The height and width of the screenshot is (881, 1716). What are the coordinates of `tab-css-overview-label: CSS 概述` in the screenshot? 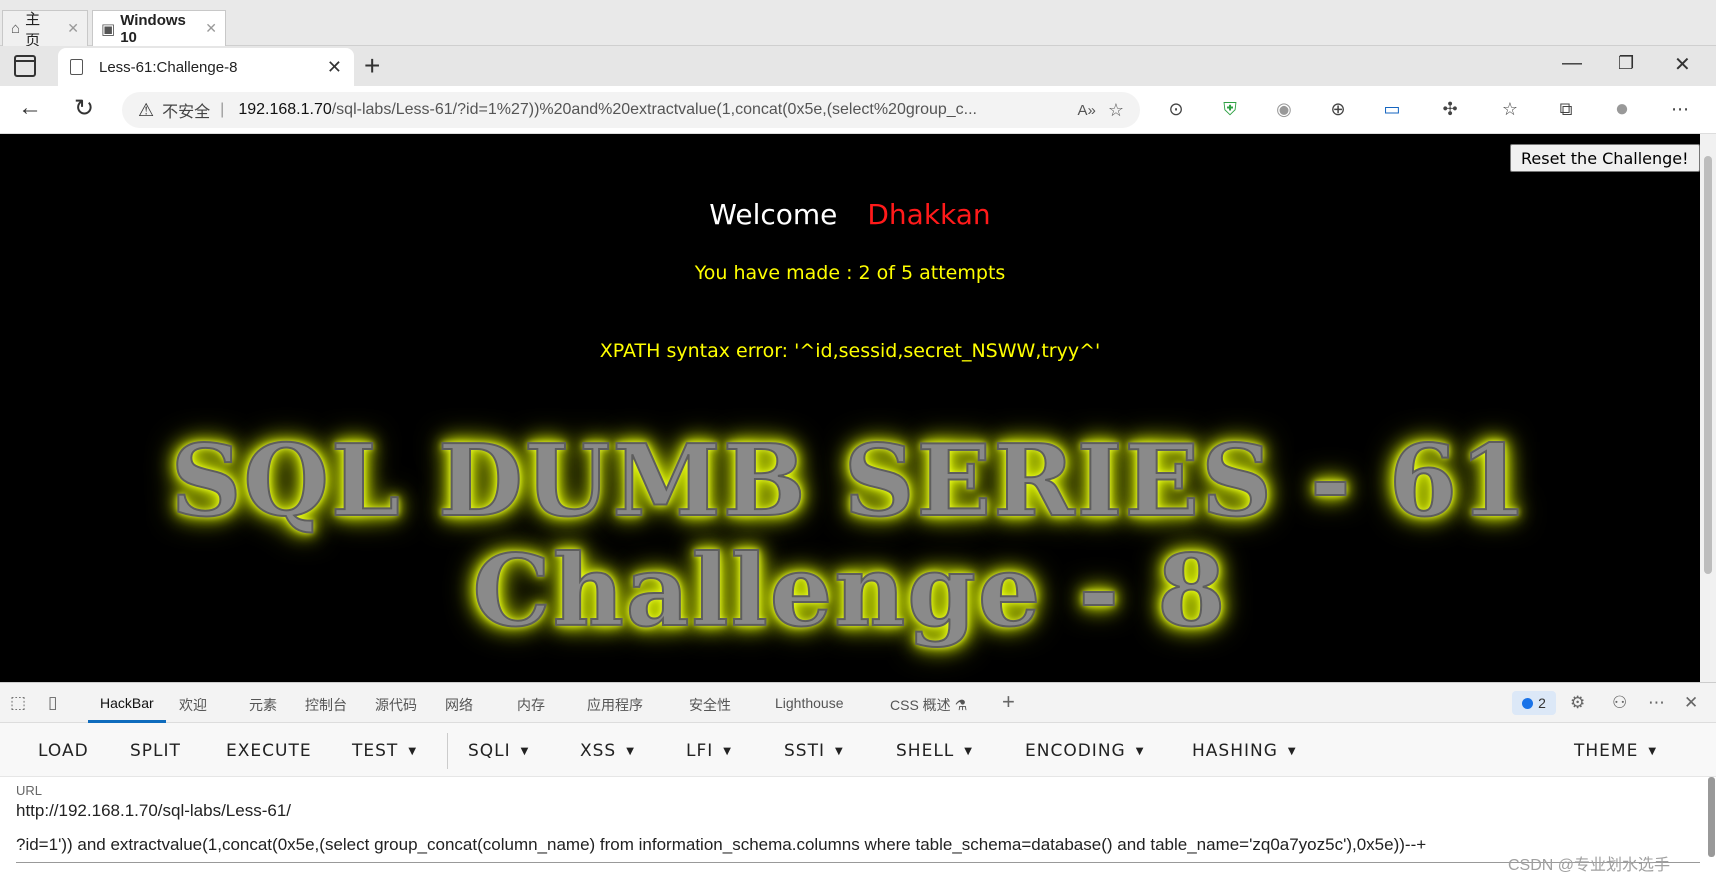 It's located at (920, 705).